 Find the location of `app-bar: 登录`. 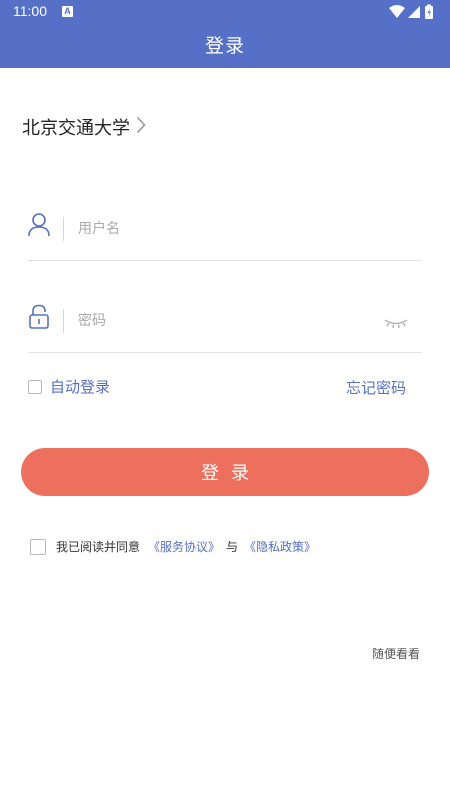

app-bar: 登录 is located at coordinates (225, 46).